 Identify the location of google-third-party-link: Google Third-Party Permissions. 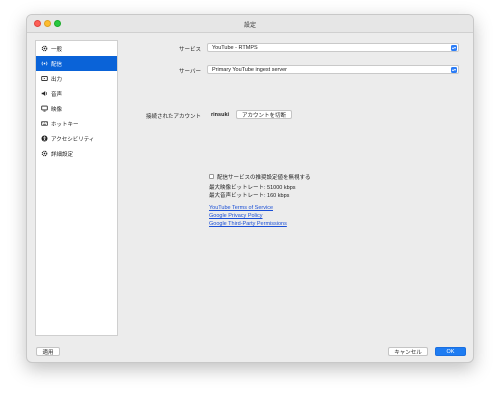
(248, 224).